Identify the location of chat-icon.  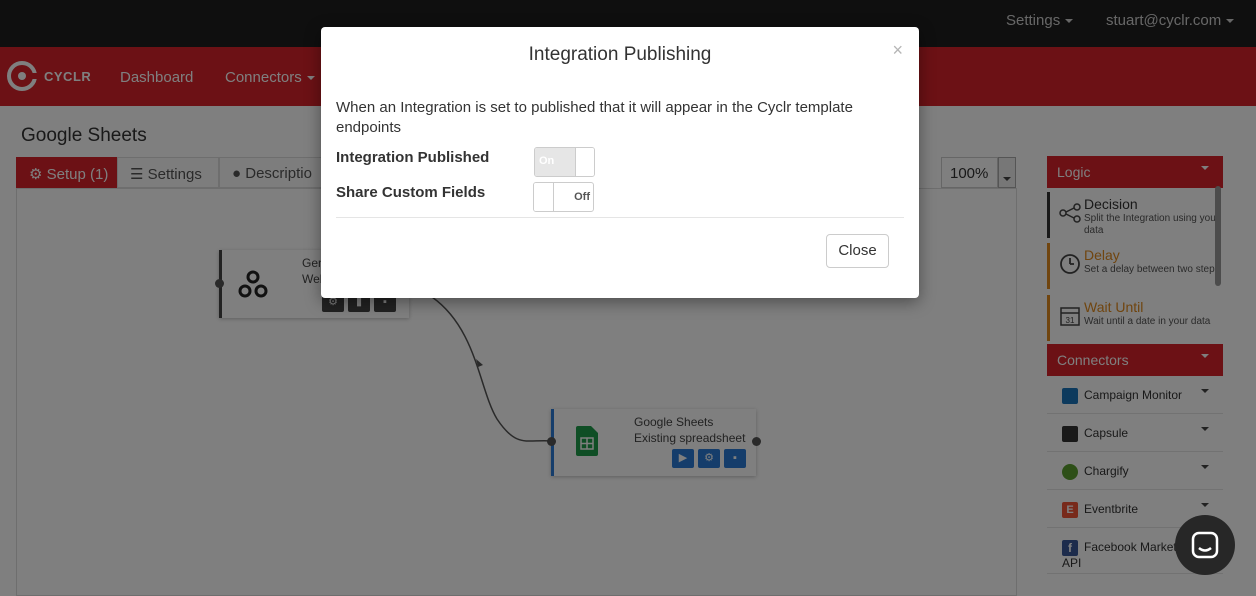
(1205, 545).